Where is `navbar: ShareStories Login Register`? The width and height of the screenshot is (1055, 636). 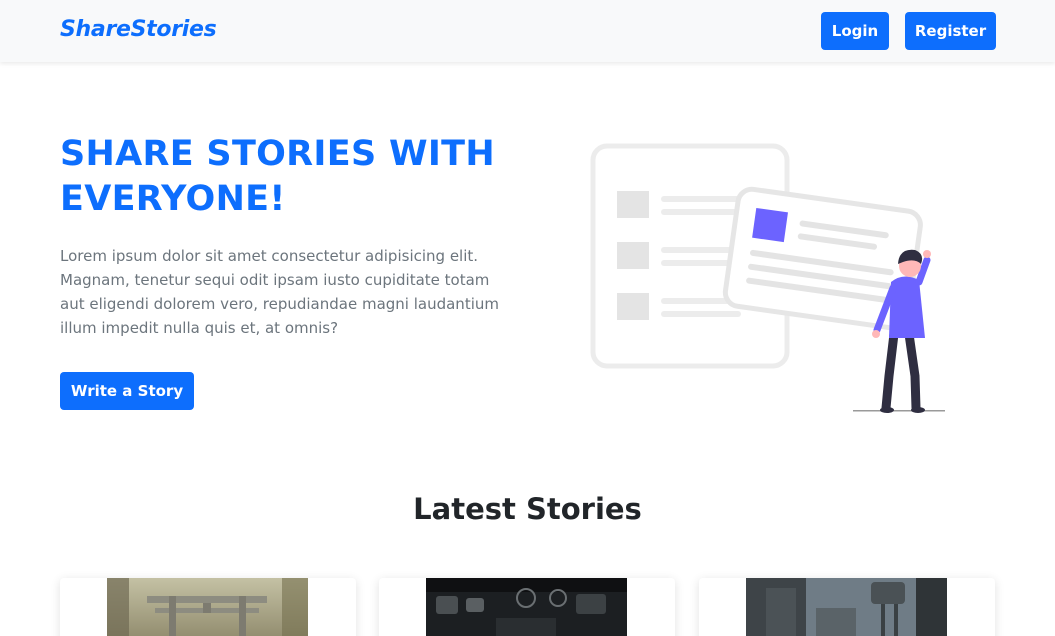
navbar: ShareStories Login Register is located at coordinates (527, 31).